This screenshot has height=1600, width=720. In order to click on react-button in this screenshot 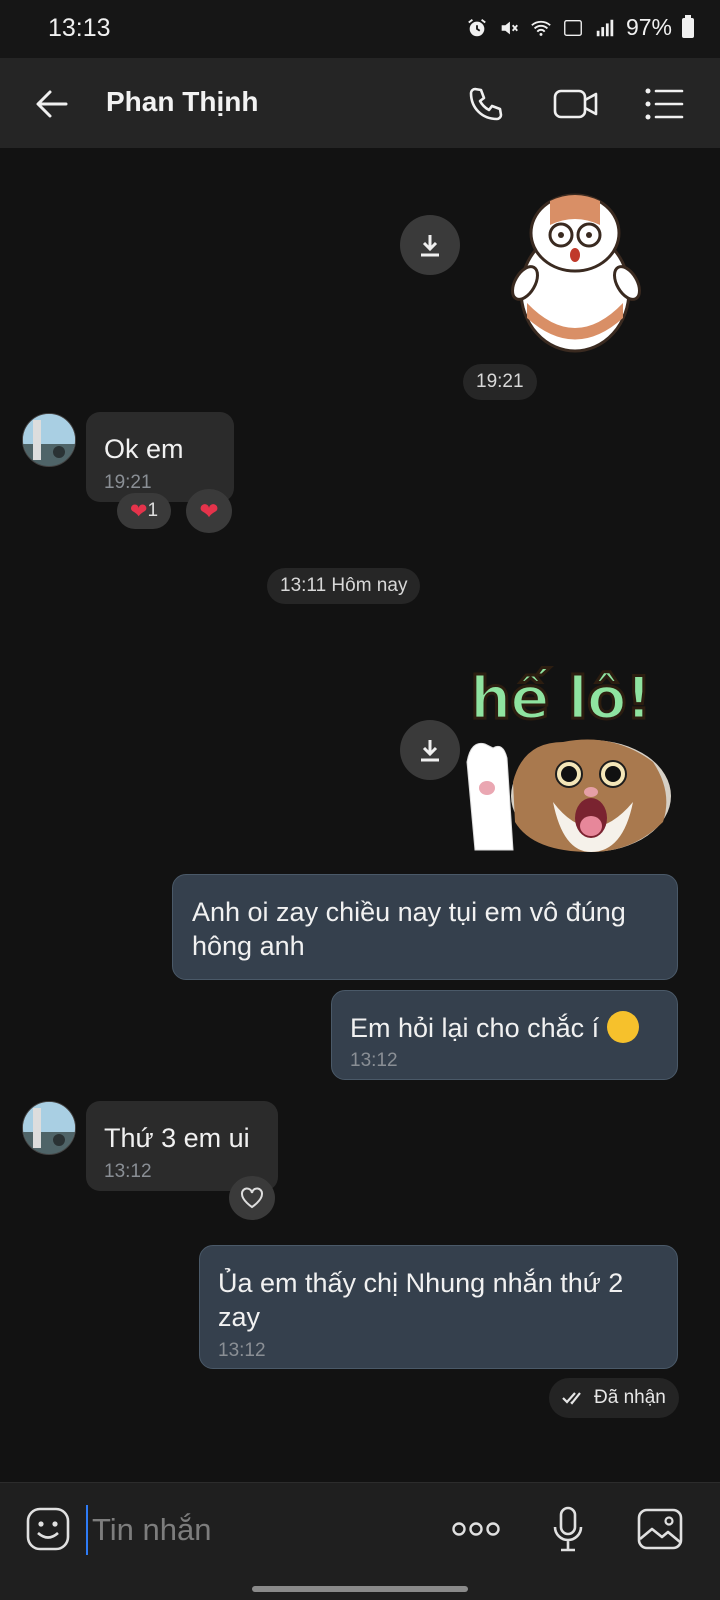, I will do `click(252, 1198)`.